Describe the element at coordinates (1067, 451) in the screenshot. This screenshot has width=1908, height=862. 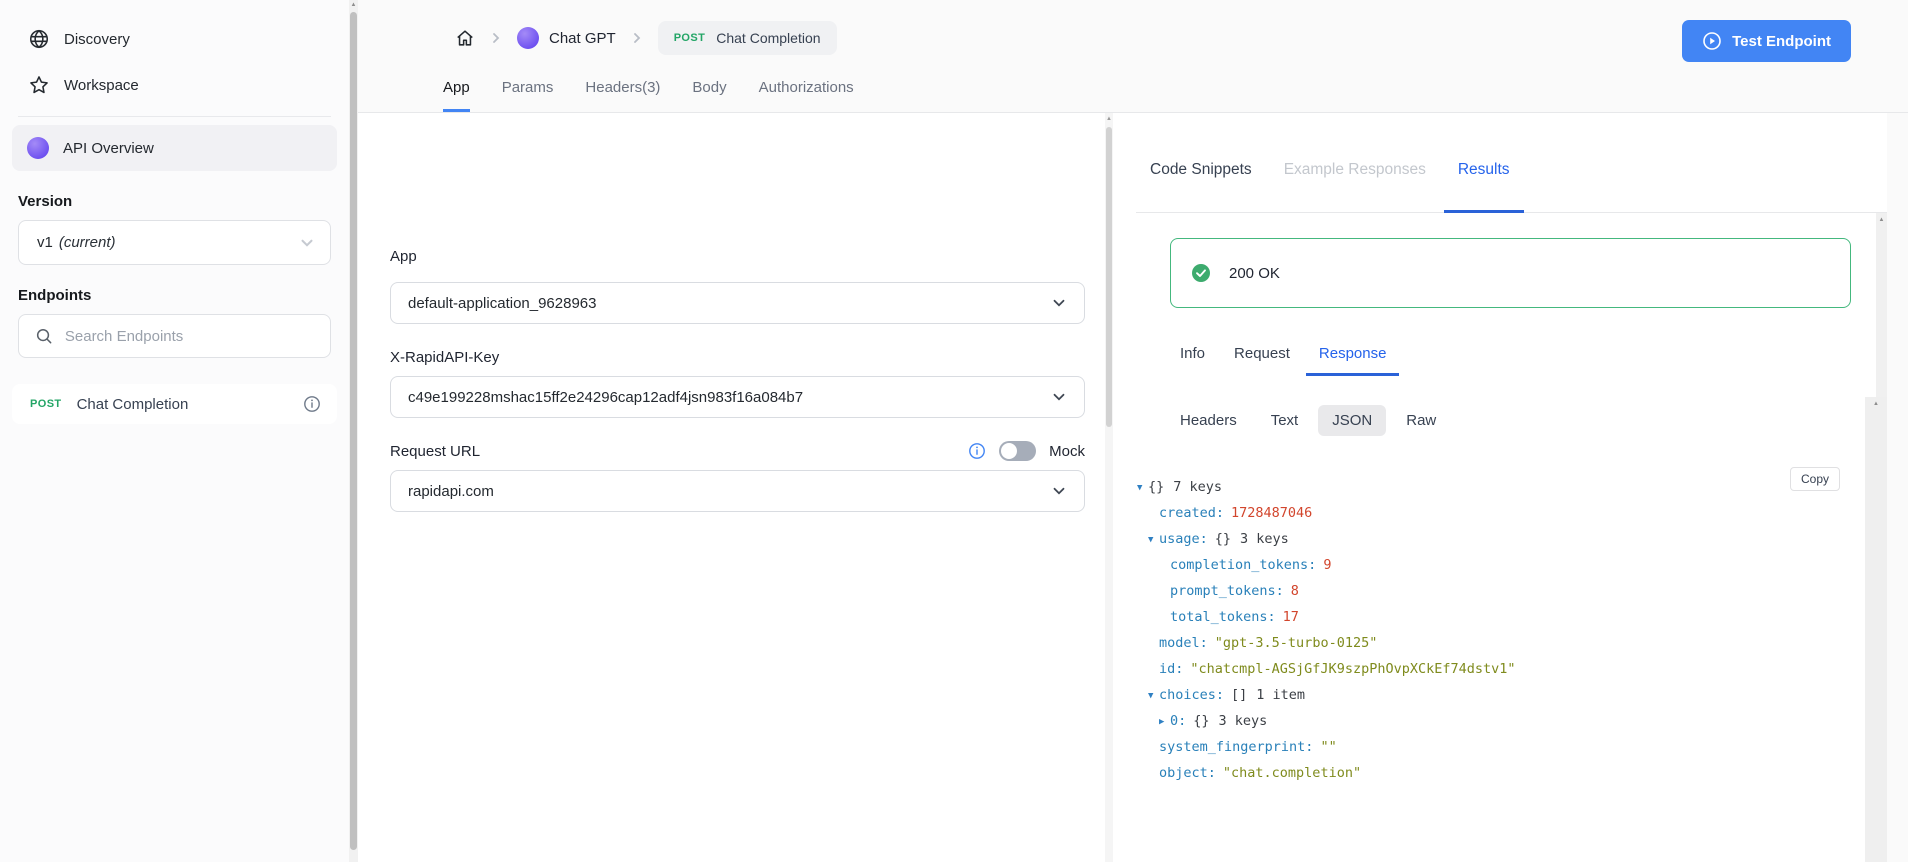
I see `mock-label: Mock` at that location.